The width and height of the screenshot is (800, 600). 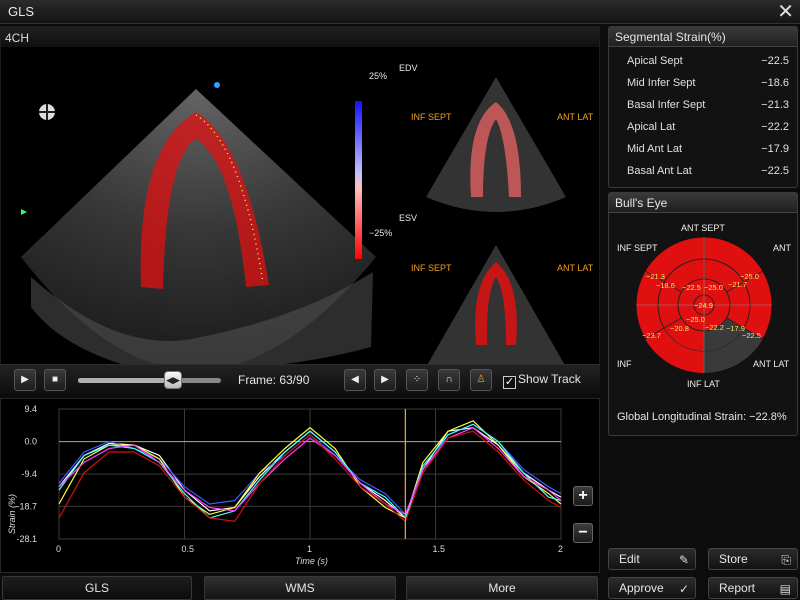 I want to click on x-tick-label: 2, so click(x=560, y=549).